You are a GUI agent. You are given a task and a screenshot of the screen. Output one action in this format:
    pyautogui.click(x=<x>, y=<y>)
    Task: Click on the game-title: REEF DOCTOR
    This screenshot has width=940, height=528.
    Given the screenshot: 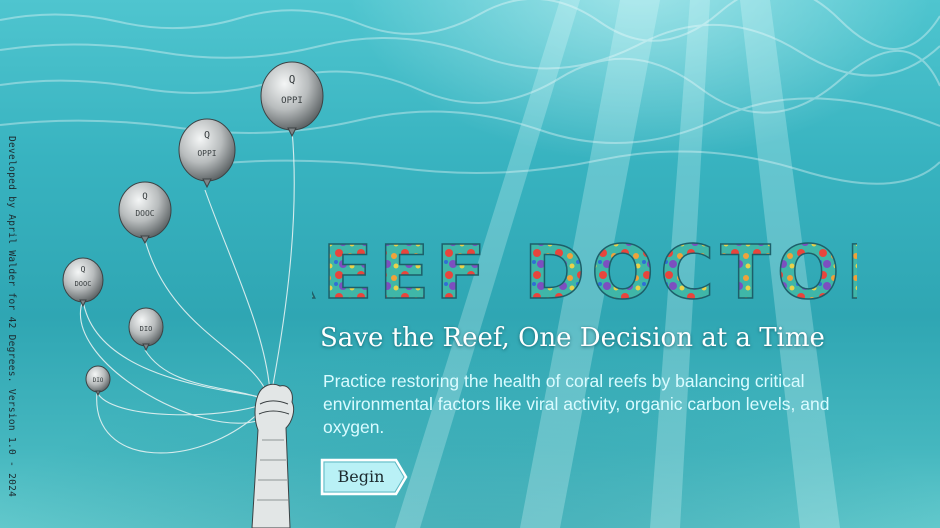 What is the action you would take?
    pyautogui.click(x=584, y=272)
    